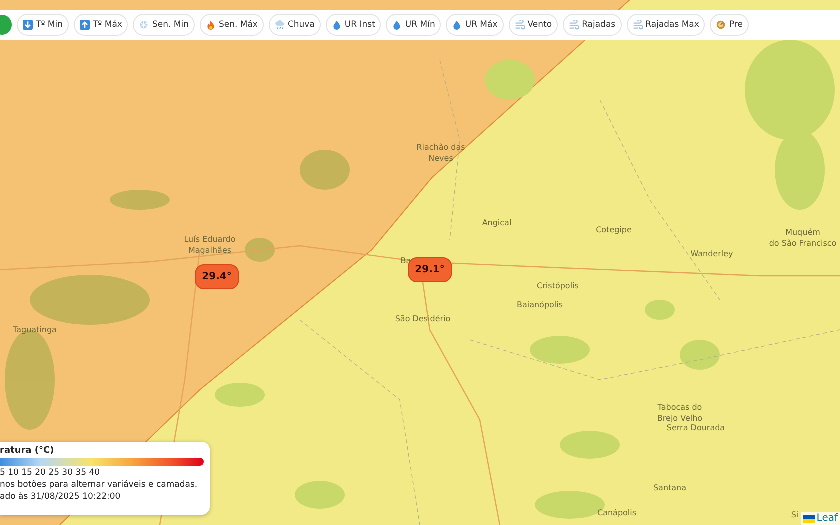 The image size is (840, 525). Describe the element at coordinates (803, 239) in the screenshot. I see `place-label: Muquém do São Francisco` at that location.